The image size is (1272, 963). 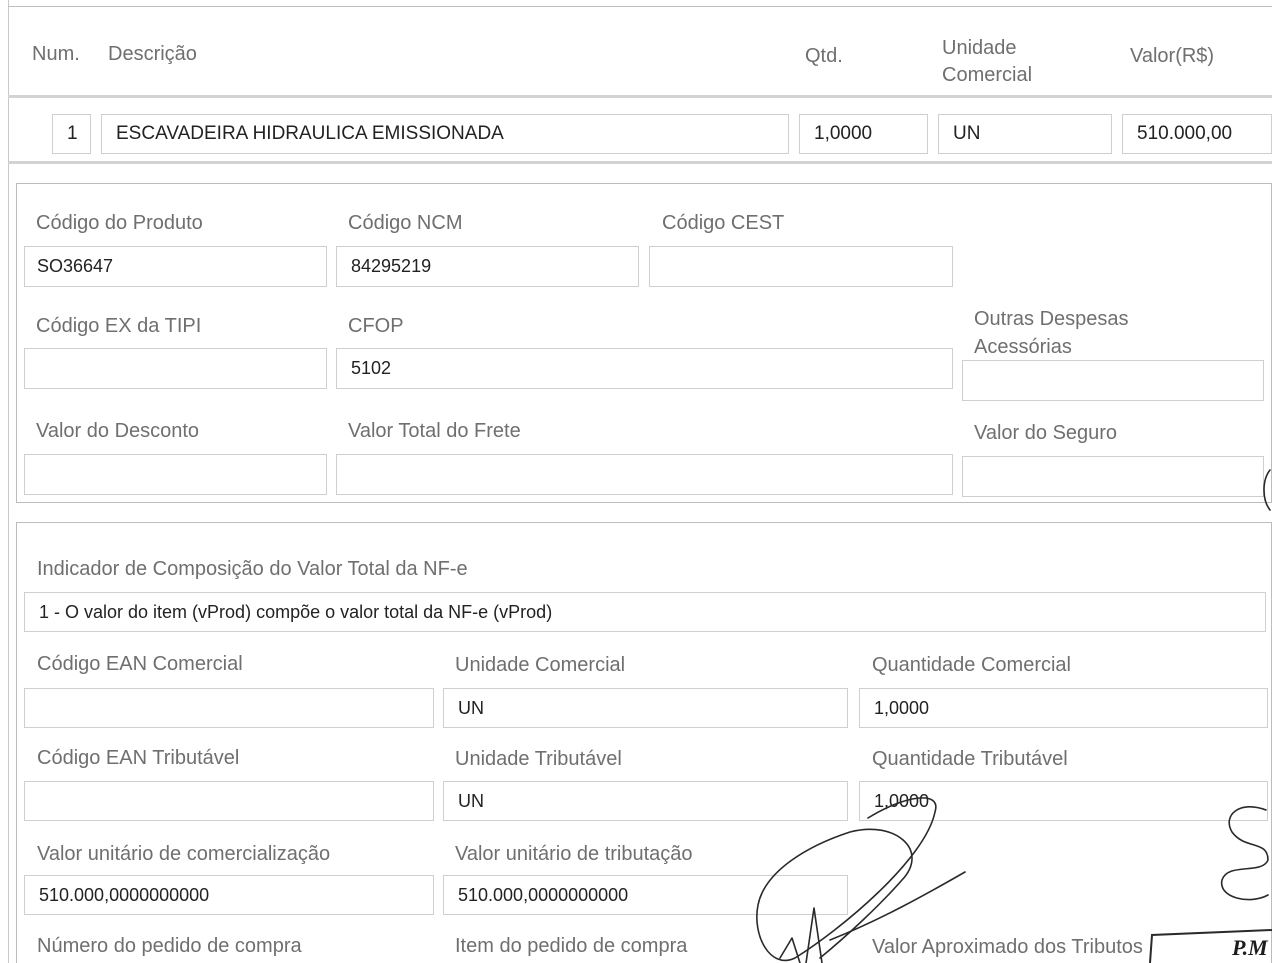 What do you see at coordinates (229, 895) in the screenshot?
I see `field-valor-unit-comercializacao: 510.000,0000000000` at bounding box center [229, 895].